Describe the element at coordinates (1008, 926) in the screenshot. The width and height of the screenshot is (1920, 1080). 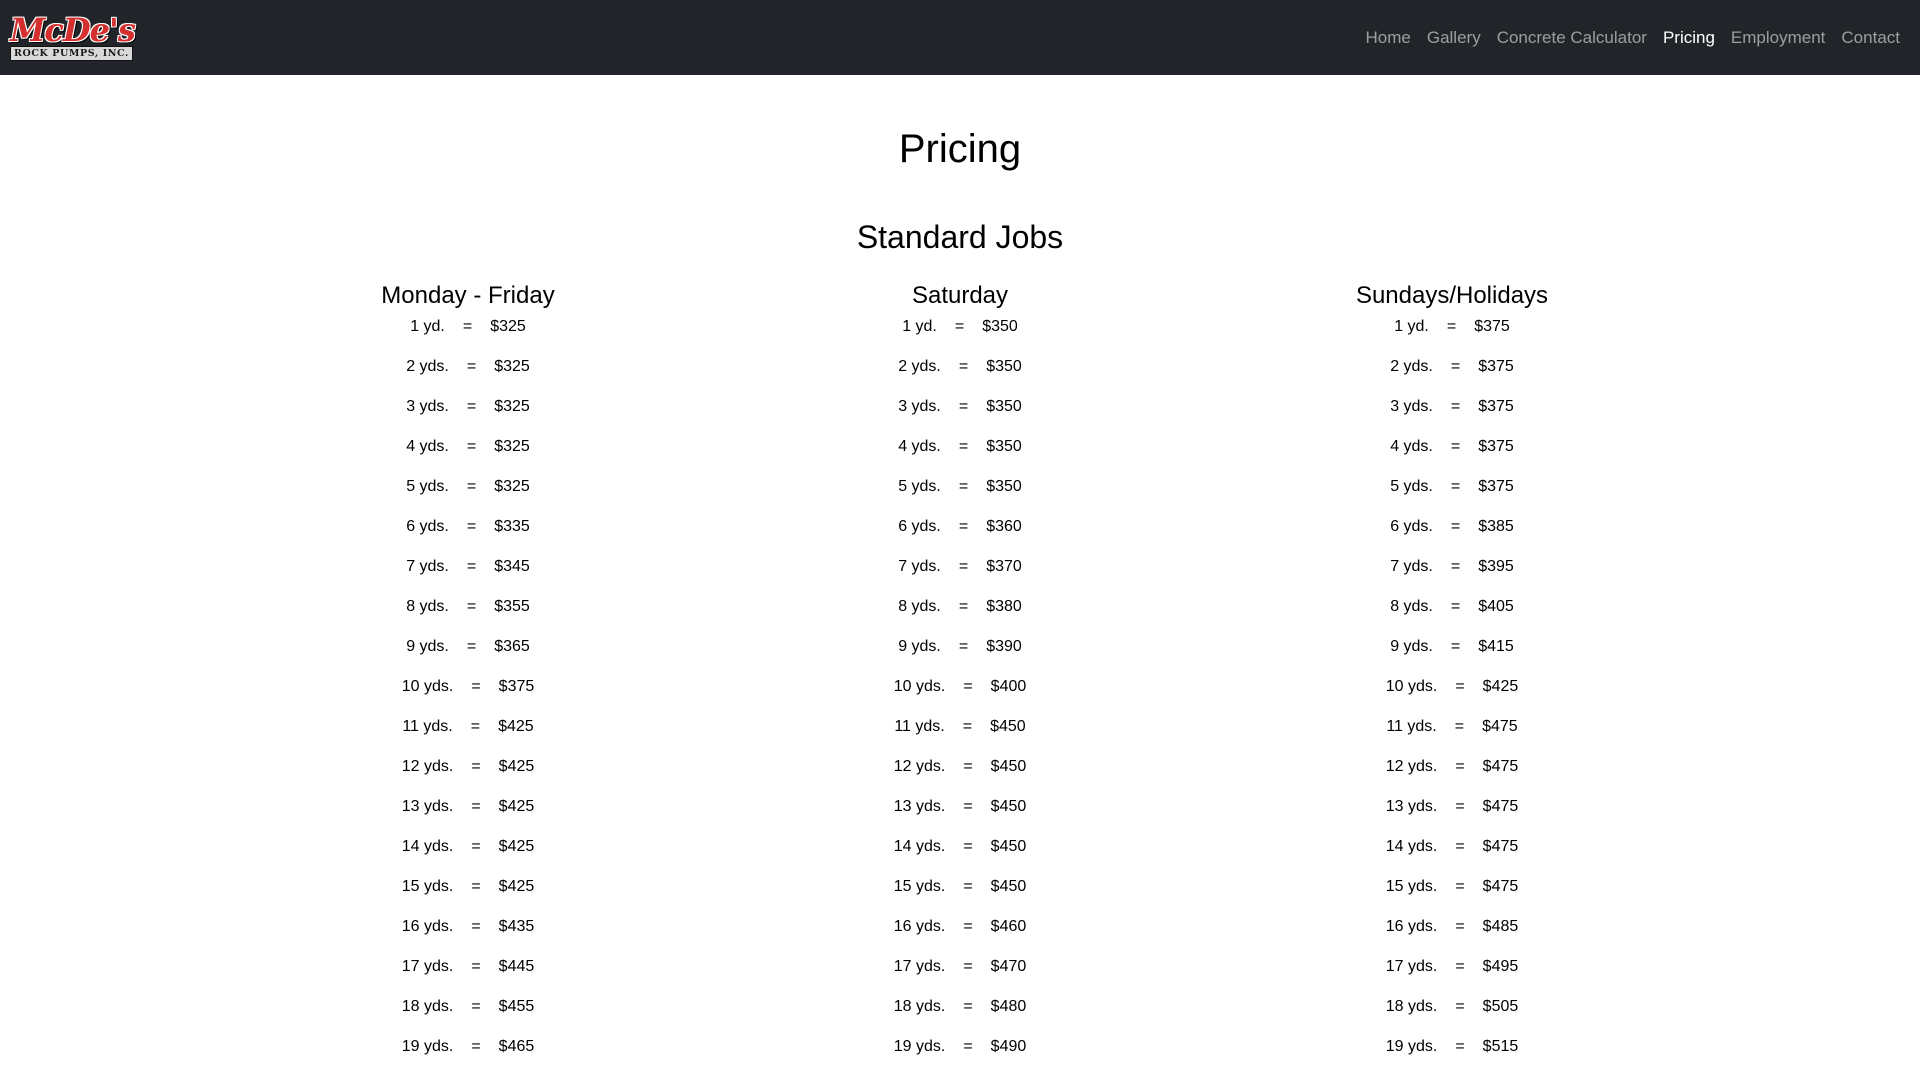
I see `price: $460` at that location.